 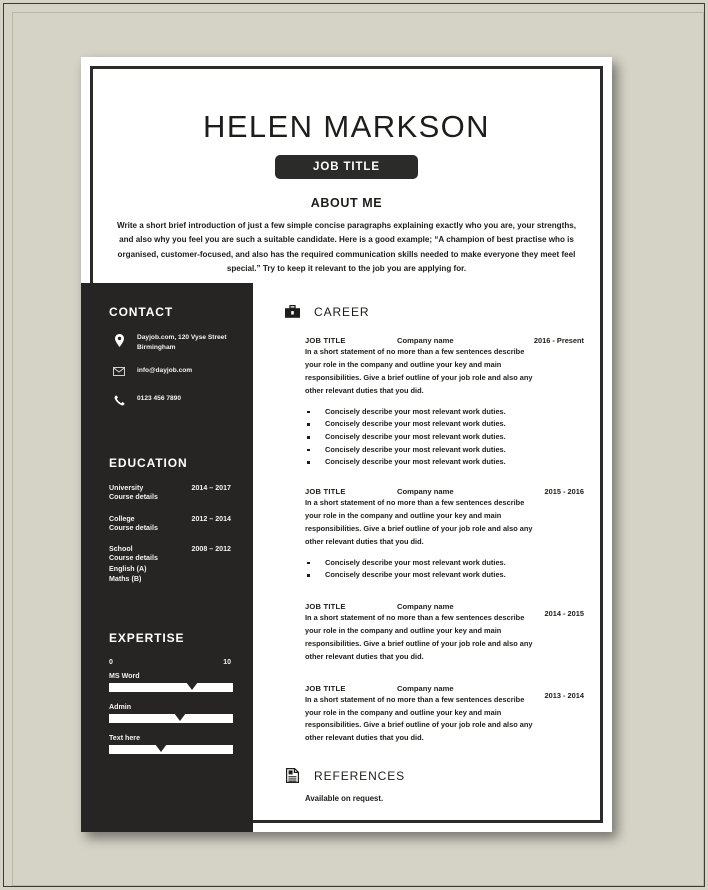 I want to click on education-years: 2012 – 2014, so click(x=211, y=518).